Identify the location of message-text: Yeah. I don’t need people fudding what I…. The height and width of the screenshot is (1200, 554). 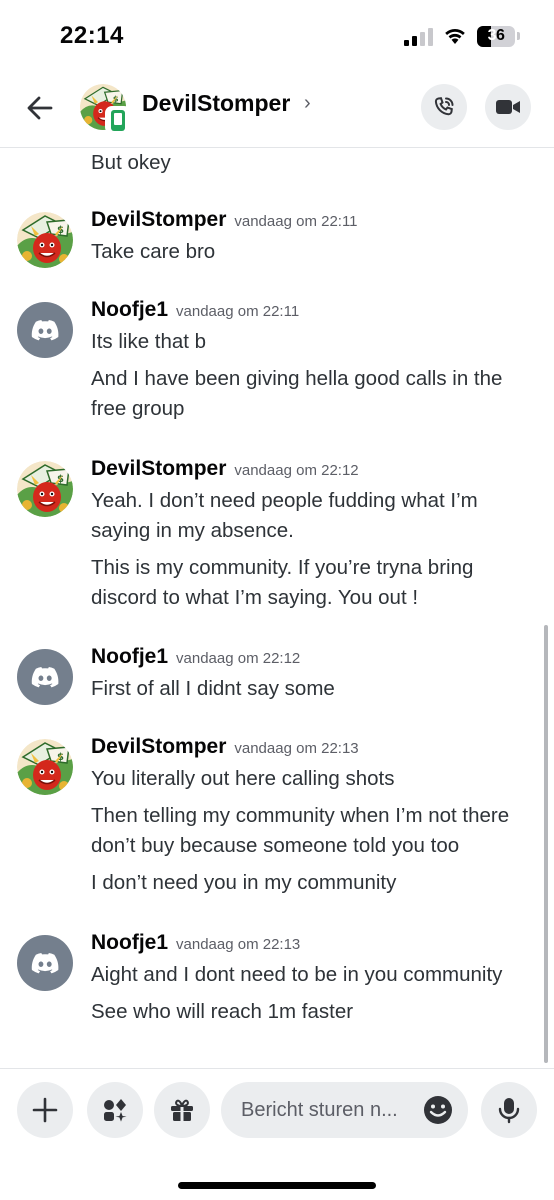
(284, 515).